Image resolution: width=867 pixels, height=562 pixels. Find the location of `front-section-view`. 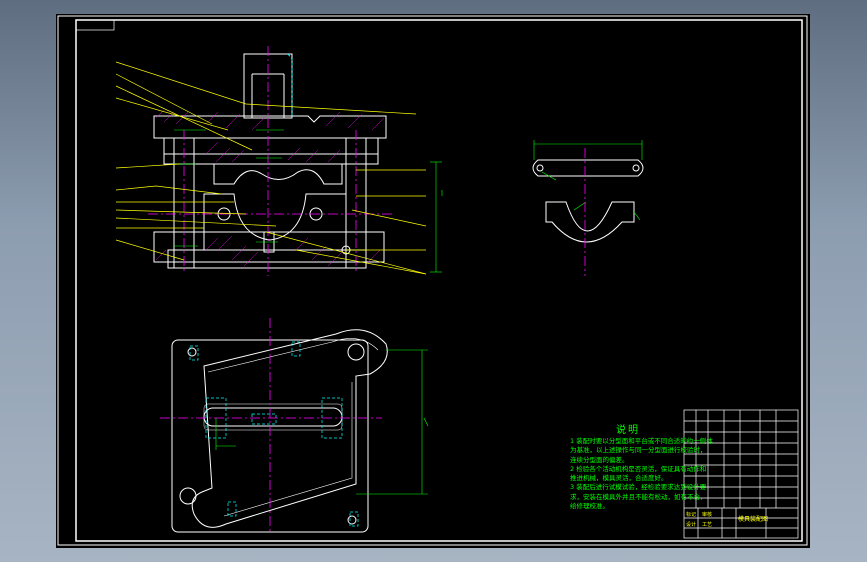

front-section-view is located at coordinates (270, 161).